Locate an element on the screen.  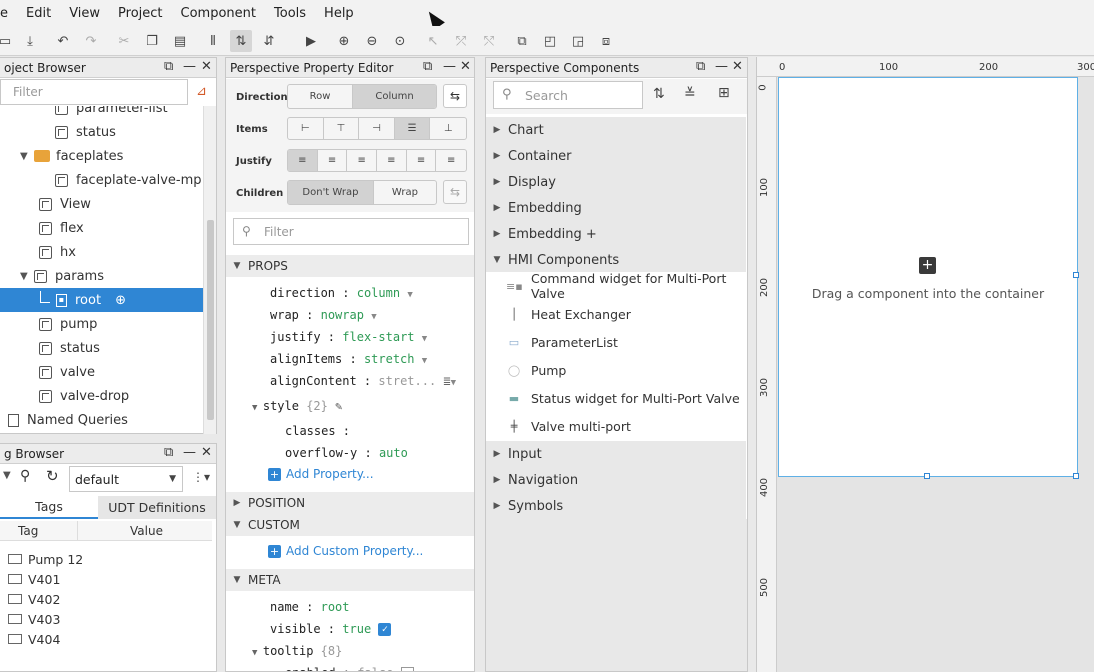
undo-icon: ↶ is located at coordinates (63, 41).